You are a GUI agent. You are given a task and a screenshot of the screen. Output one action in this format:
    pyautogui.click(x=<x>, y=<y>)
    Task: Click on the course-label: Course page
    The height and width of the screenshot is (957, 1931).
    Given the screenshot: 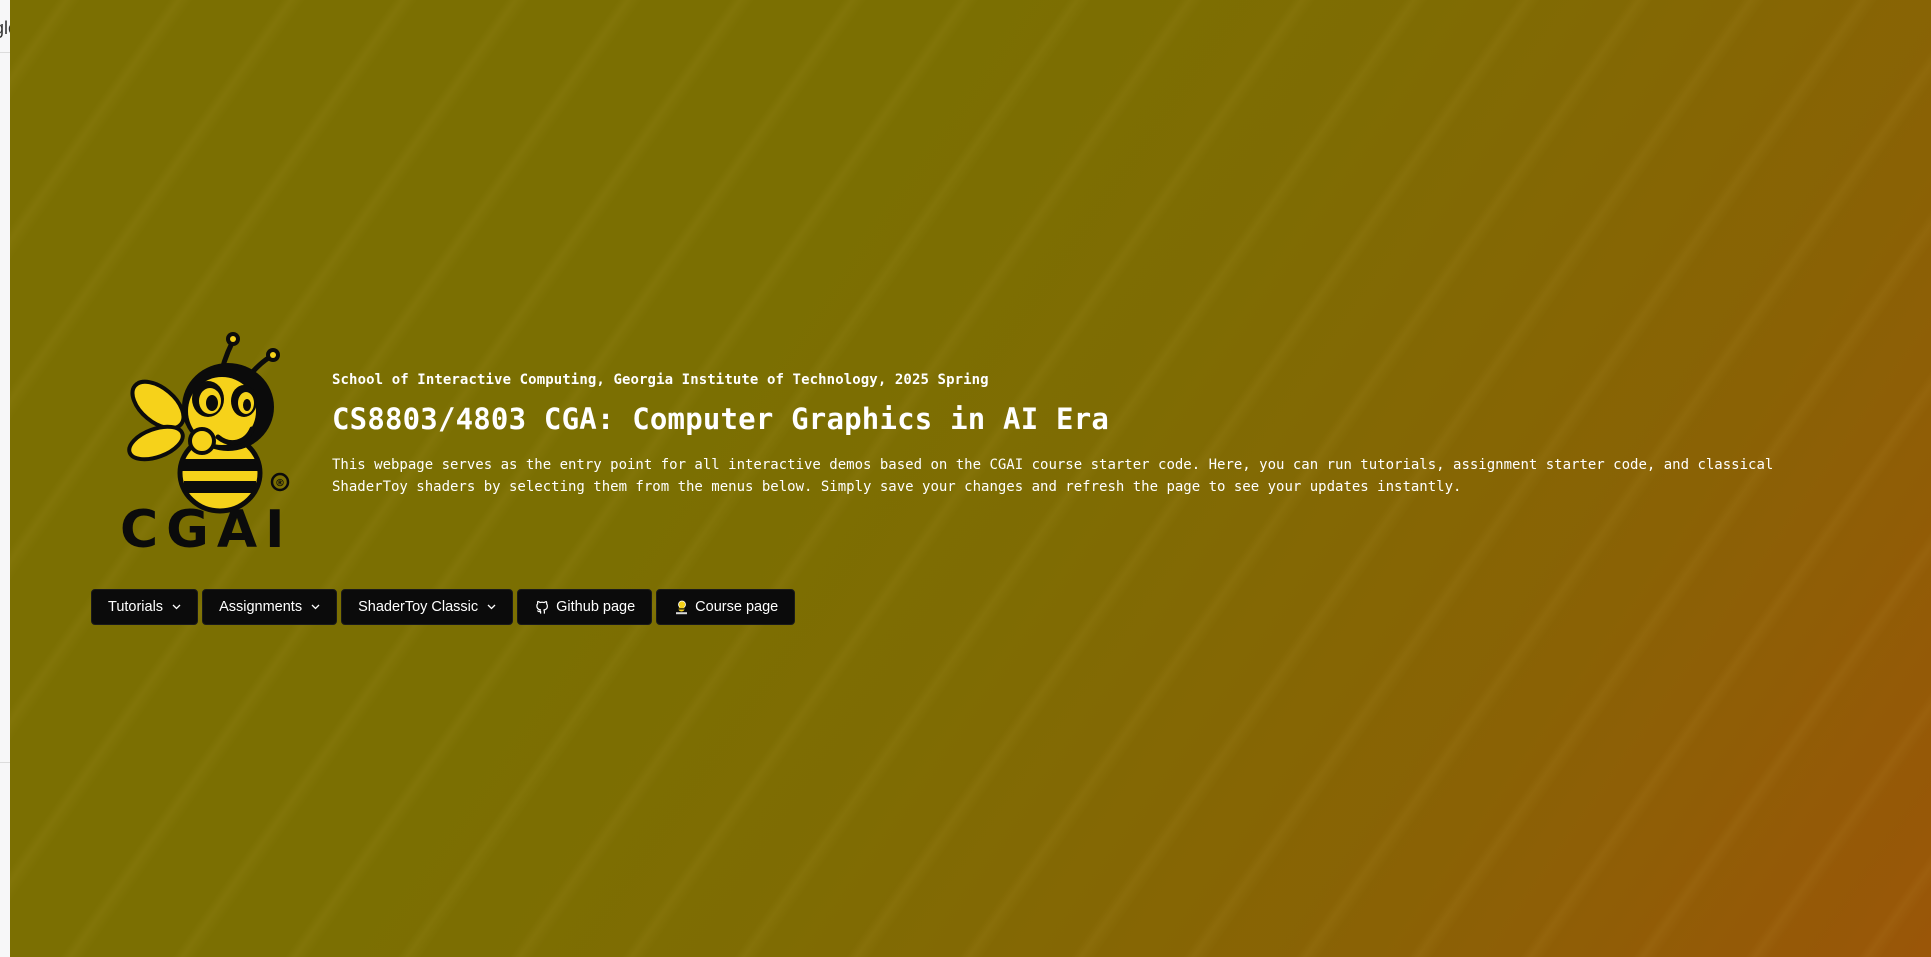 What is the action you would take?
    pyautogui.click(x=737, y=607)
    